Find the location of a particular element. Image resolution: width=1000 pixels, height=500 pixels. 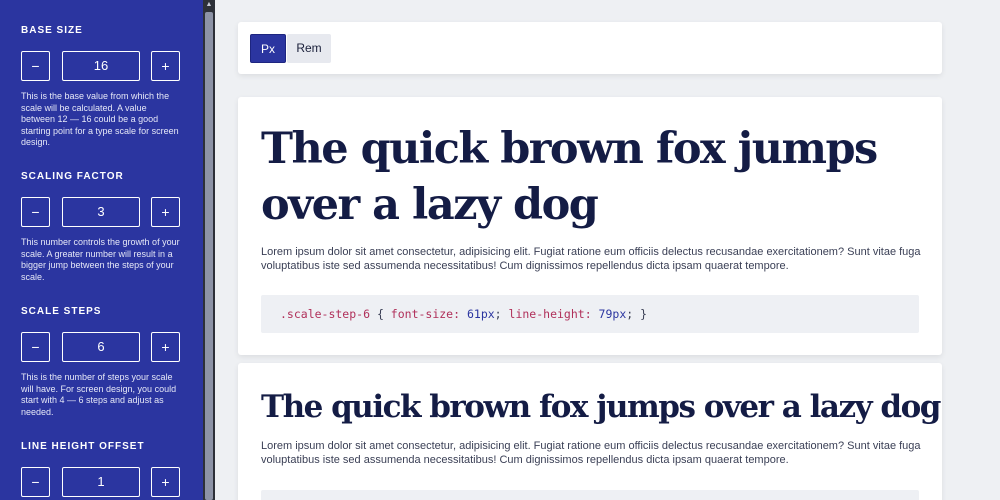

line-height-offset-decrement-button: − is located at coordinates (35, 482).